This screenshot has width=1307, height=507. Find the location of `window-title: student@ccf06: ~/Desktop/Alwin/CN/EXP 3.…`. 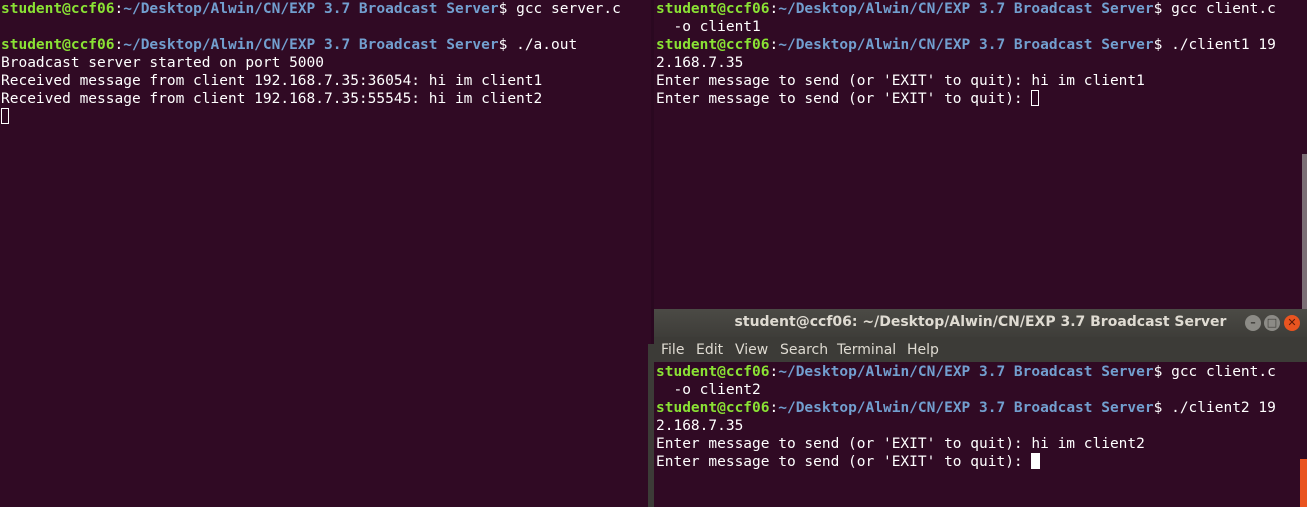

window-title: student@ccf06: ~/Desktop/Alwin/CN/EXP 3.… is located at coordinates (980, 322).